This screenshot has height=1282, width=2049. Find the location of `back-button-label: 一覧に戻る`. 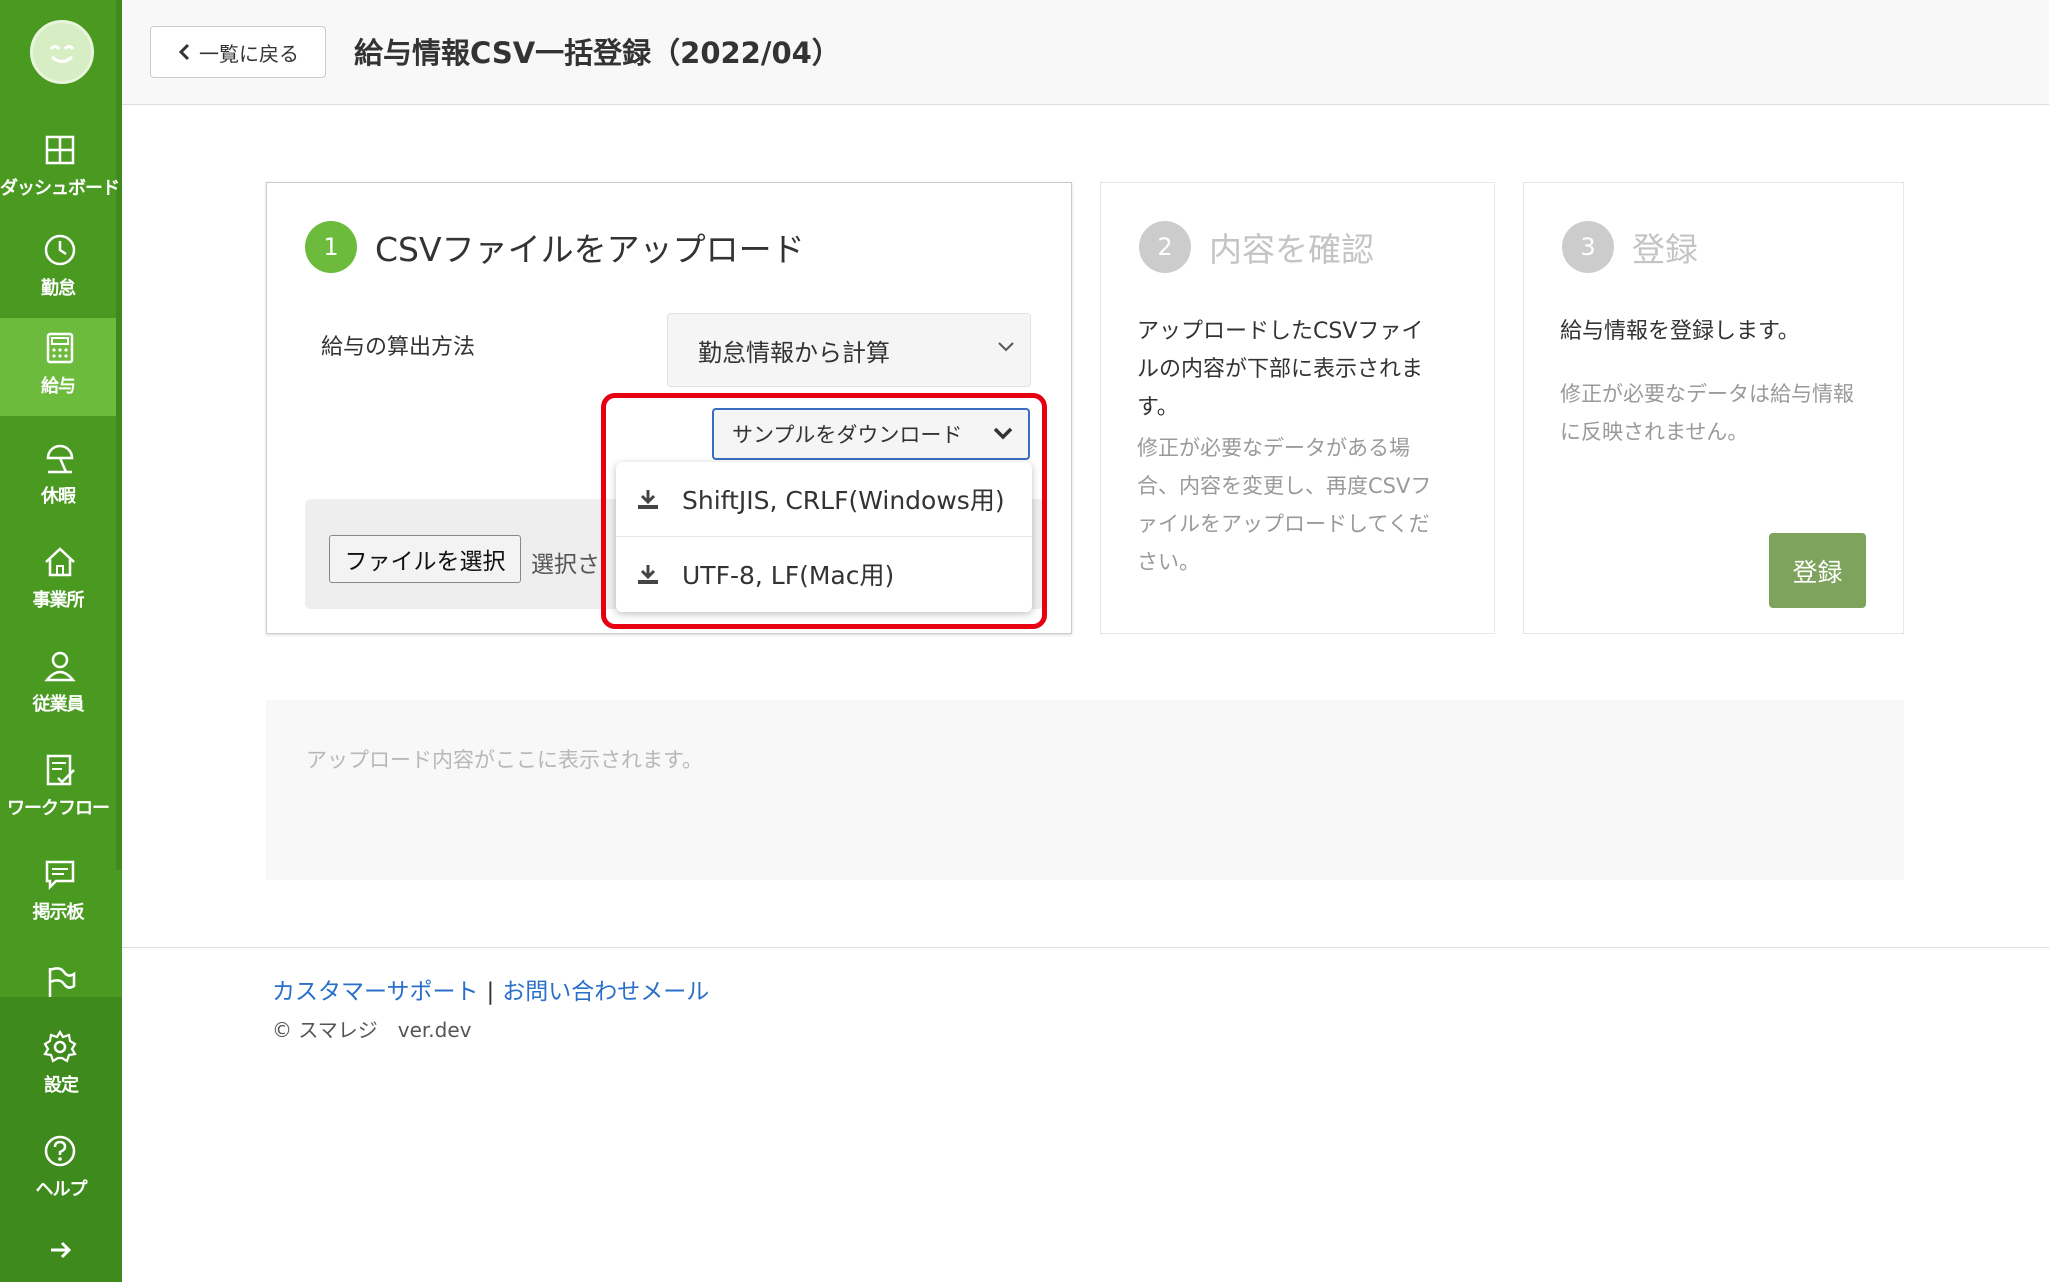

back-button-label: 一覧に戻る is located at coordinates (249, 53).